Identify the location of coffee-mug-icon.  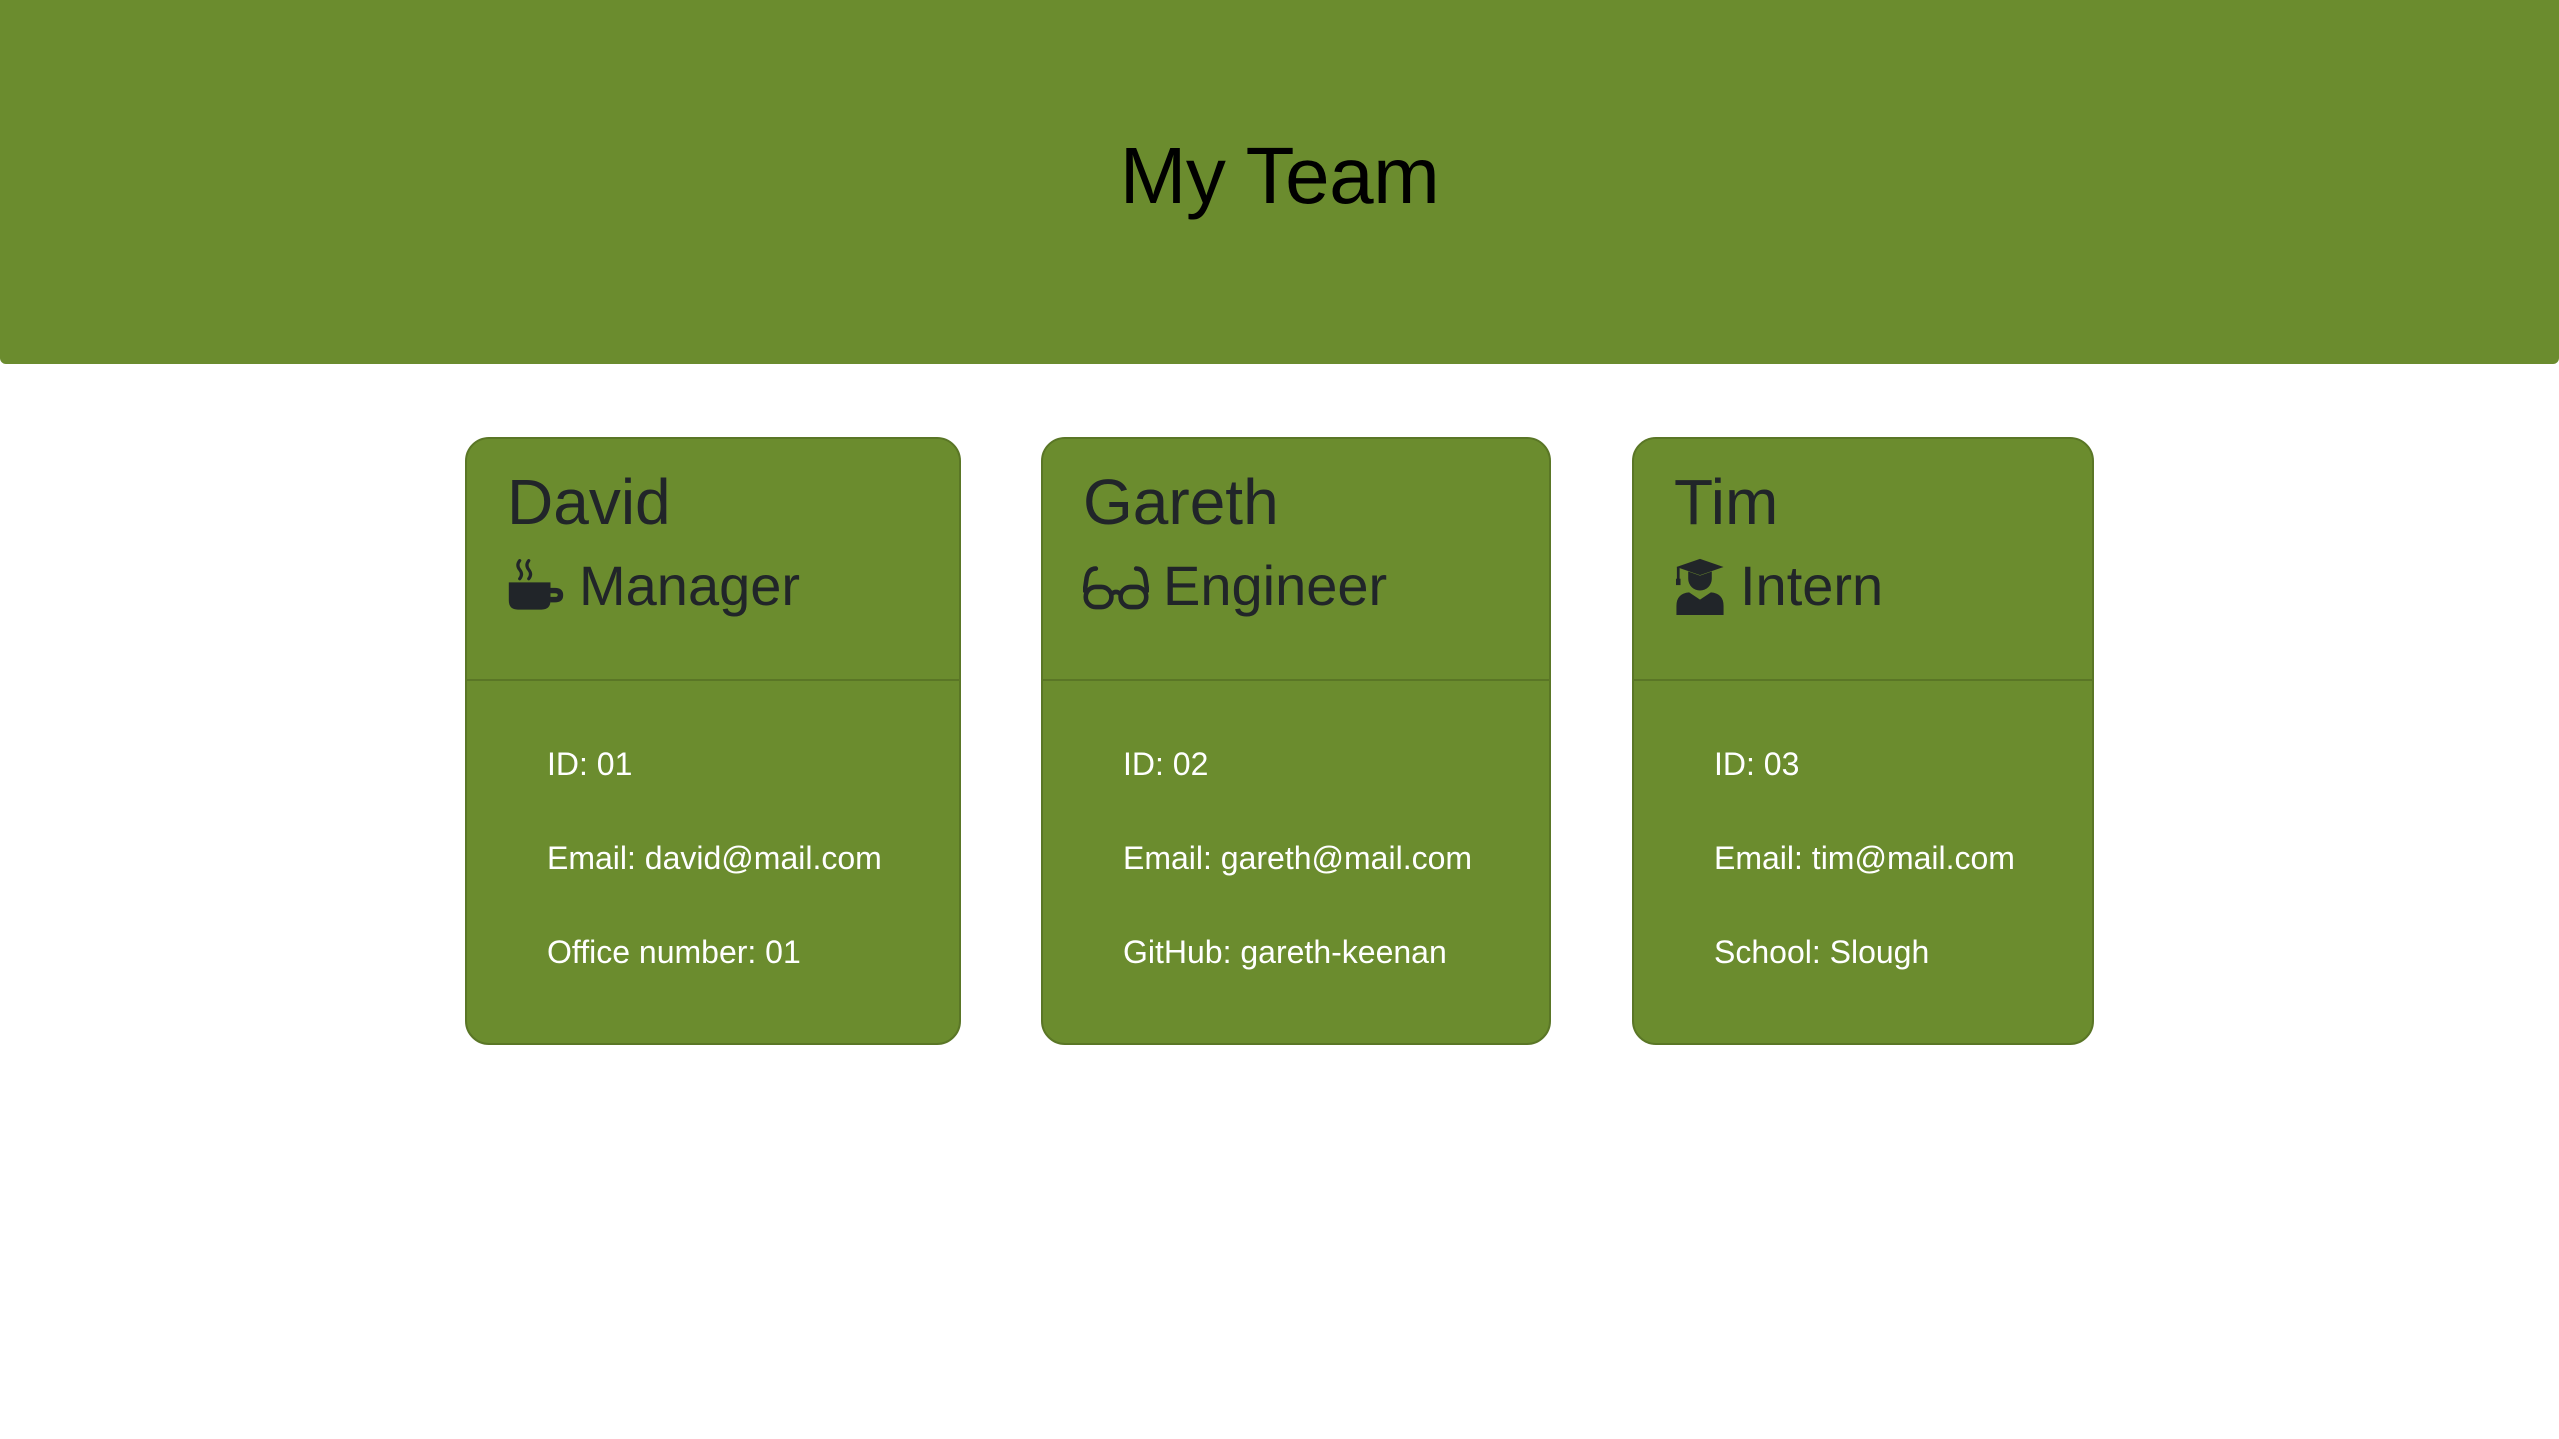
(536, 586).